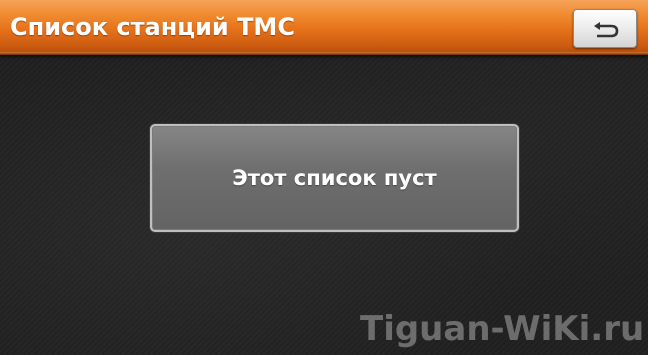 The height and width of the screenshot is (355, 648). What do you see at coordinates (152, 27) in the screenshot?
I see `page-title: Список станций TMC` at bounding box center [152, 27].